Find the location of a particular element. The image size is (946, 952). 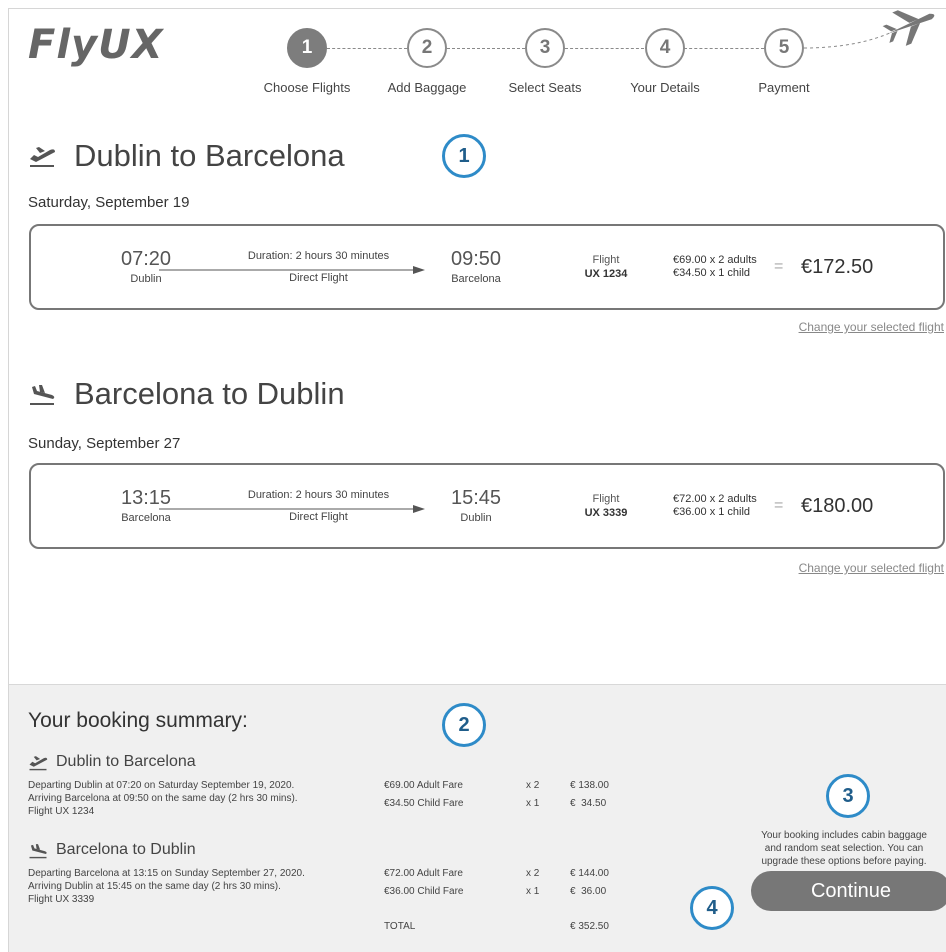

summary-outbound-title: Dublin to Barcelona is located at coordinates (126, 761).